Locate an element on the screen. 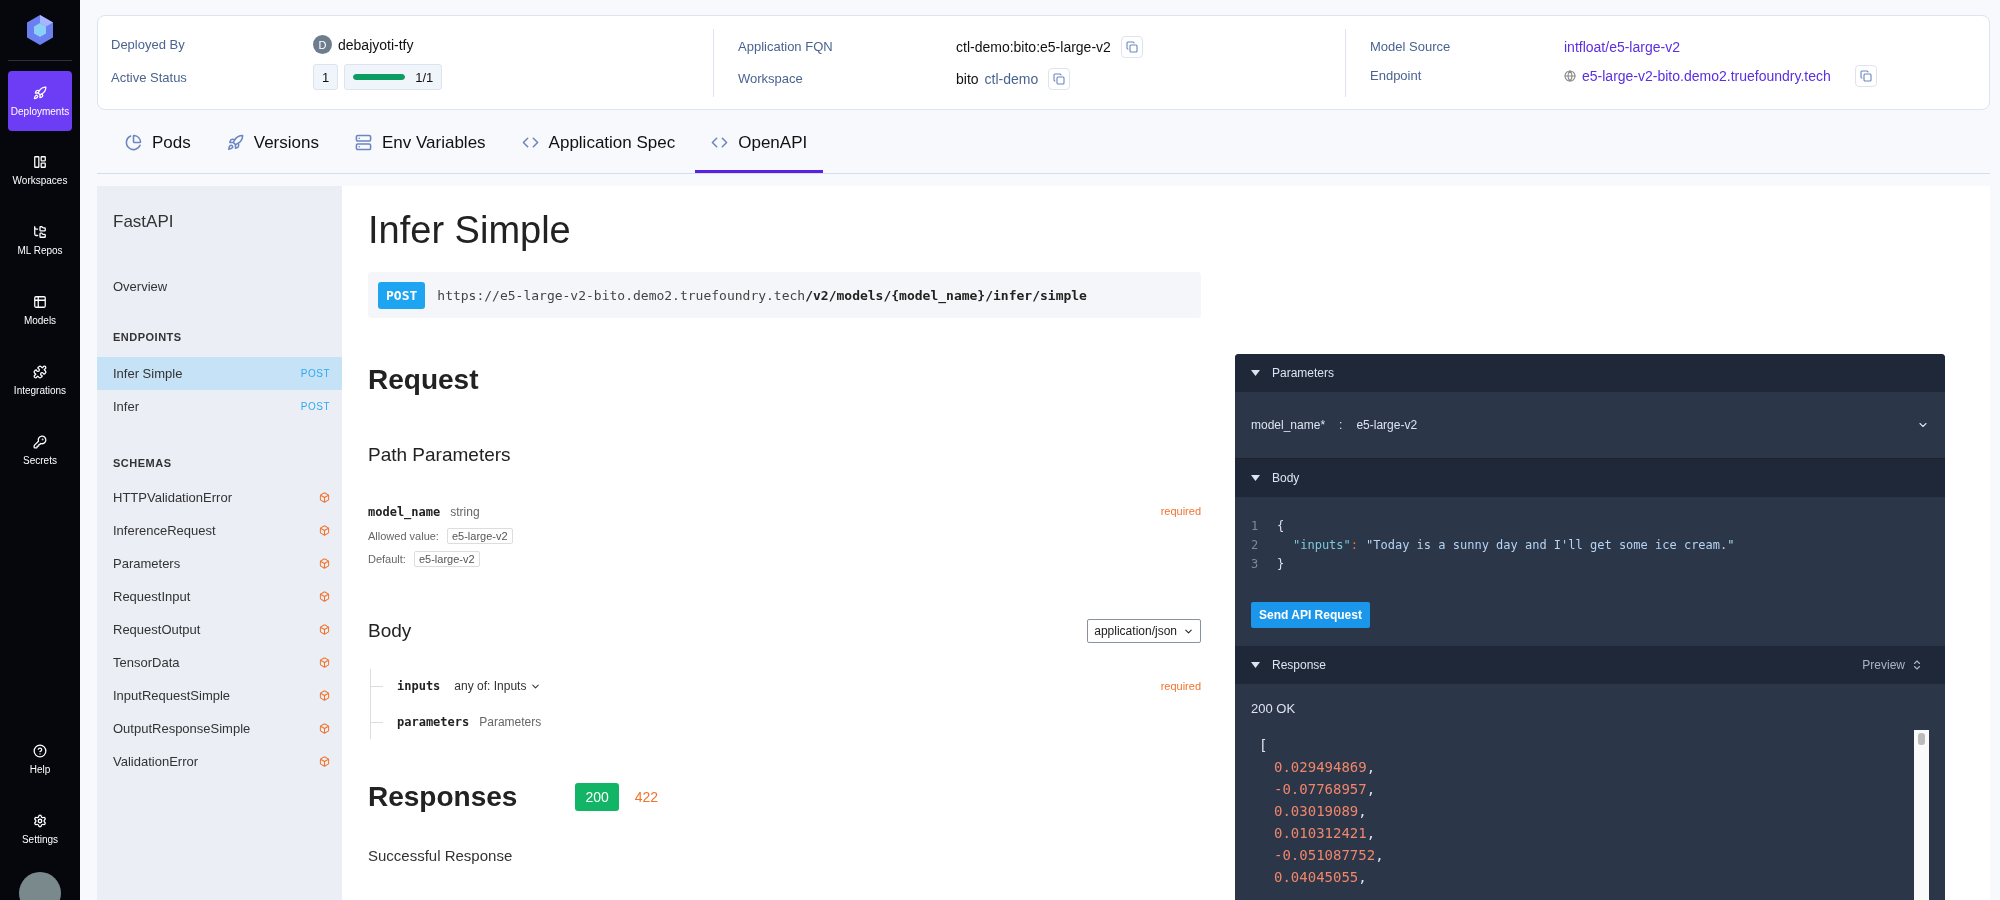  field-value: bito is located at coordinates (967, 78).